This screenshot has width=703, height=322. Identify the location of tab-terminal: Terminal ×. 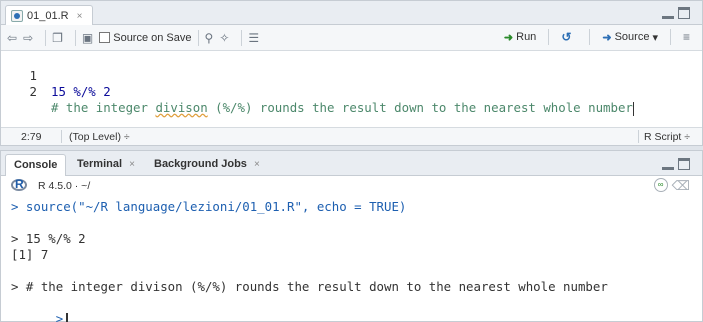
(106, 165).